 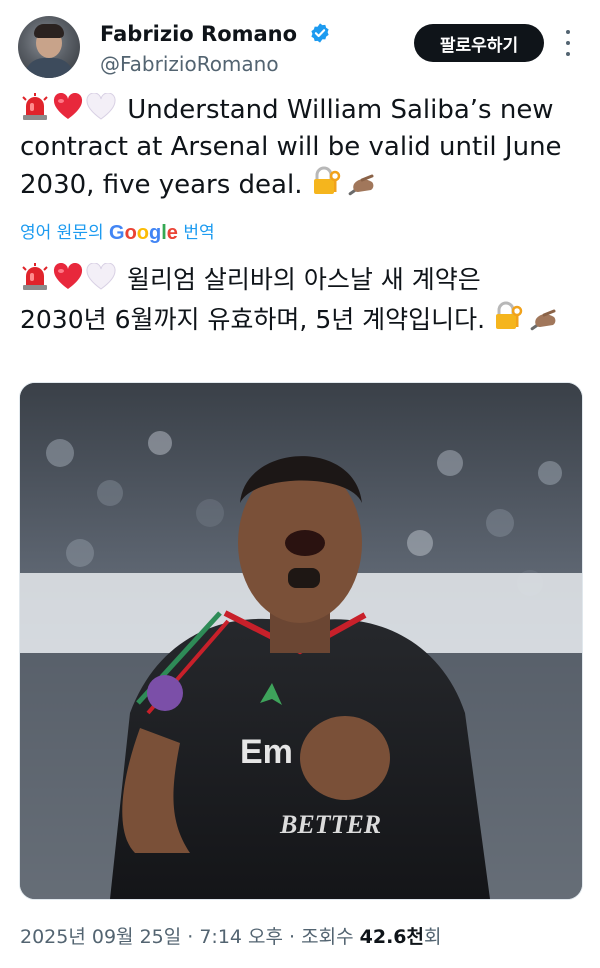 I want to click on shirt-slogan: BETTER, so click(x=330, y=824).